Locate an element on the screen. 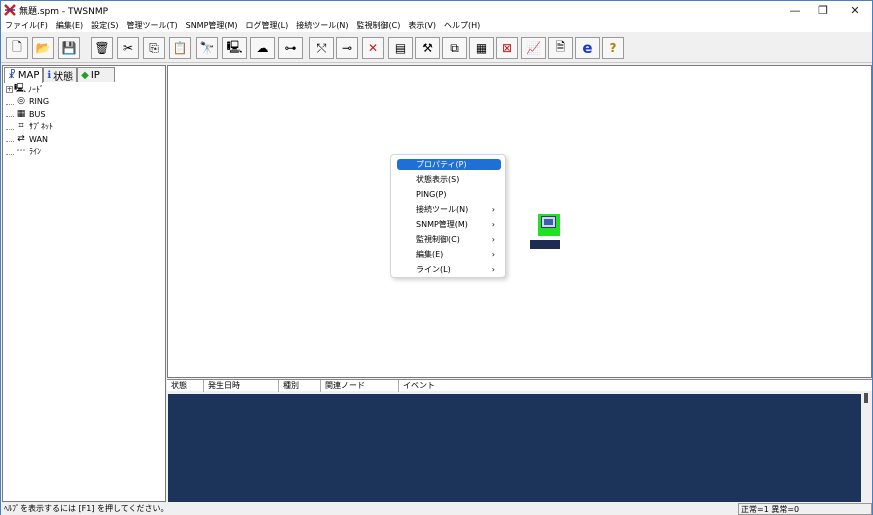 This screenshot has width=873, height=515. scroll-thumb is located at coordinates (866, 398).